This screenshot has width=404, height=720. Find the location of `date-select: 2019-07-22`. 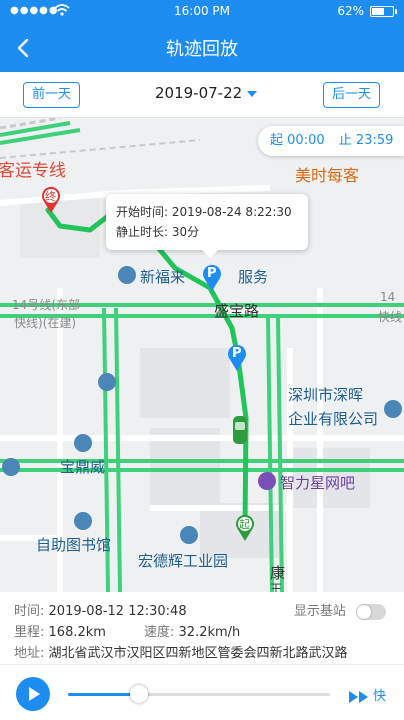

date-select: 2019-07-22 is located at coordinates (206, 93).